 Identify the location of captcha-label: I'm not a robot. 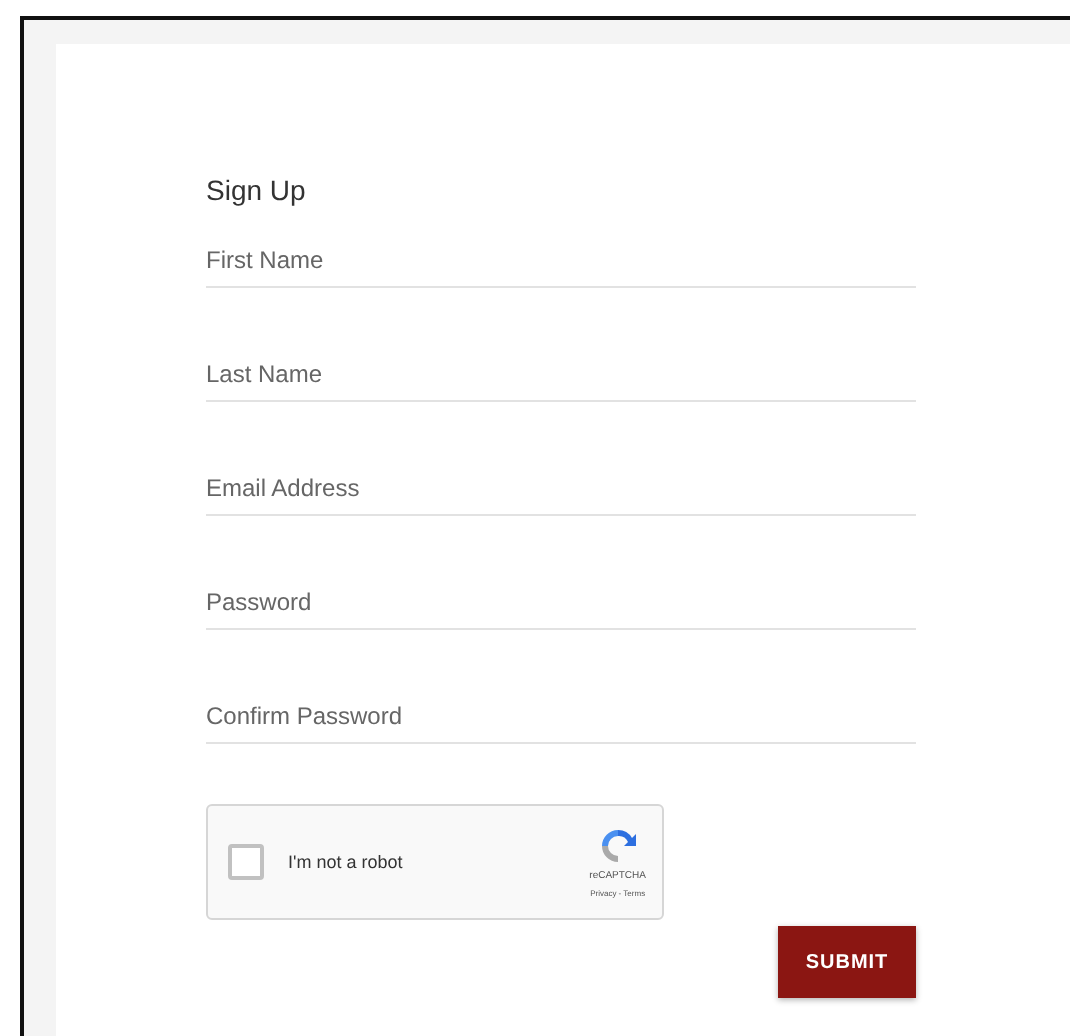
(346, 862).